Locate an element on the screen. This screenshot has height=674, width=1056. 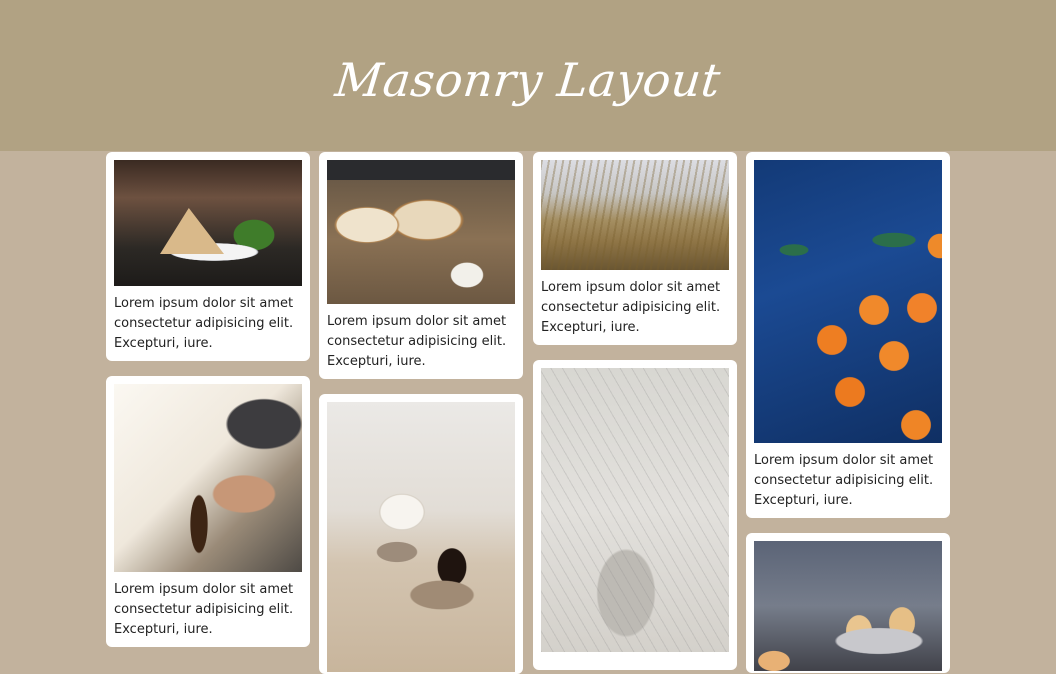
sandwich-plate-image is located at coordinates (208, 223).